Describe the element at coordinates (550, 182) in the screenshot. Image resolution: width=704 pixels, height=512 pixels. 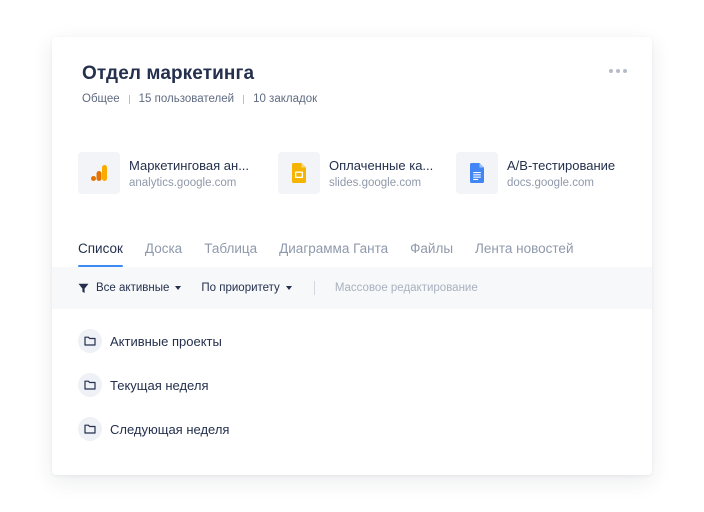
I see `bookmark-url: docs.google.com` at that location.